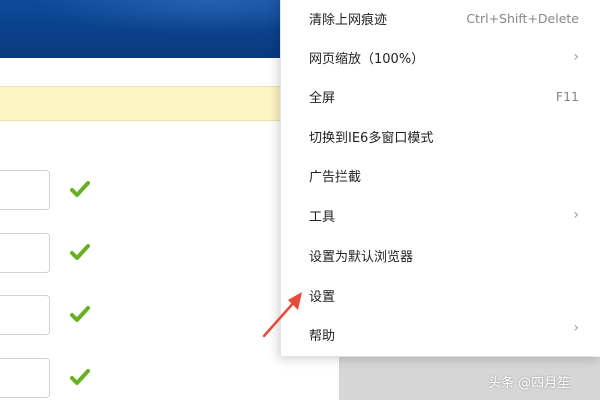  What do you see at coordinates (335, 177) in the screenshot?
I see `menu-item-label: 广告拦截` at bounding box center [335, 177].